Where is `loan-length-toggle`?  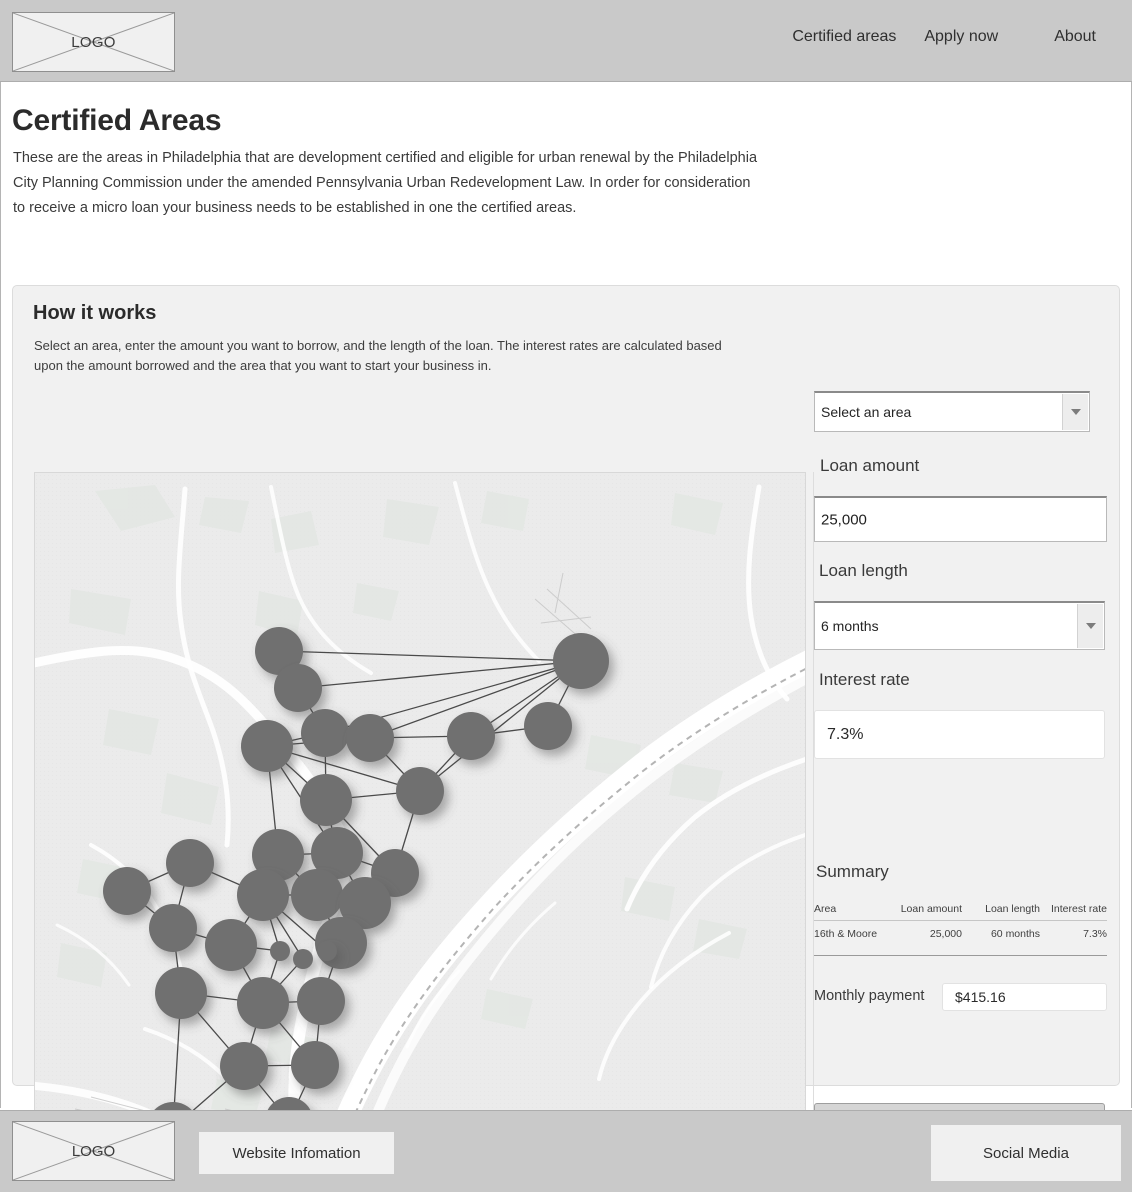 loan-length-toggle is located at coordinates (1090, 626).